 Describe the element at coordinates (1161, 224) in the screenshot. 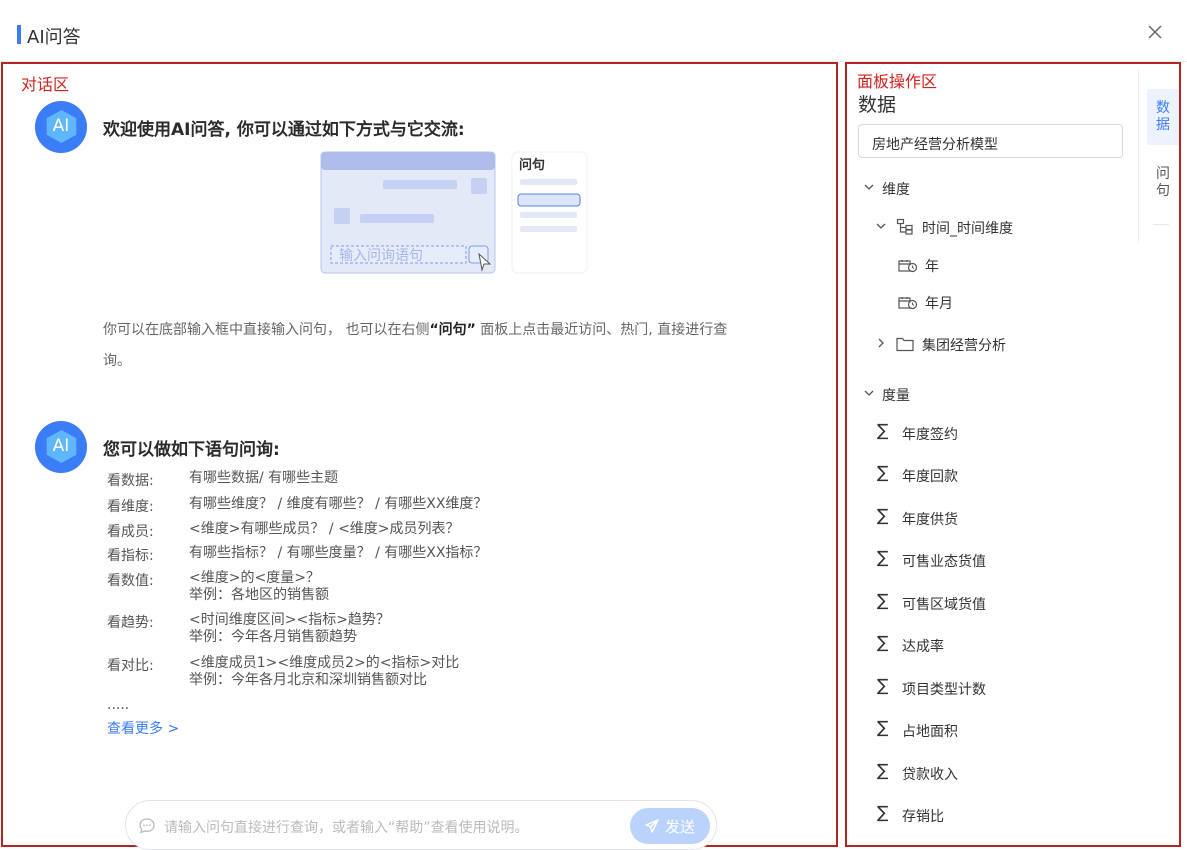

I see `side-tabs-divider` at that location.